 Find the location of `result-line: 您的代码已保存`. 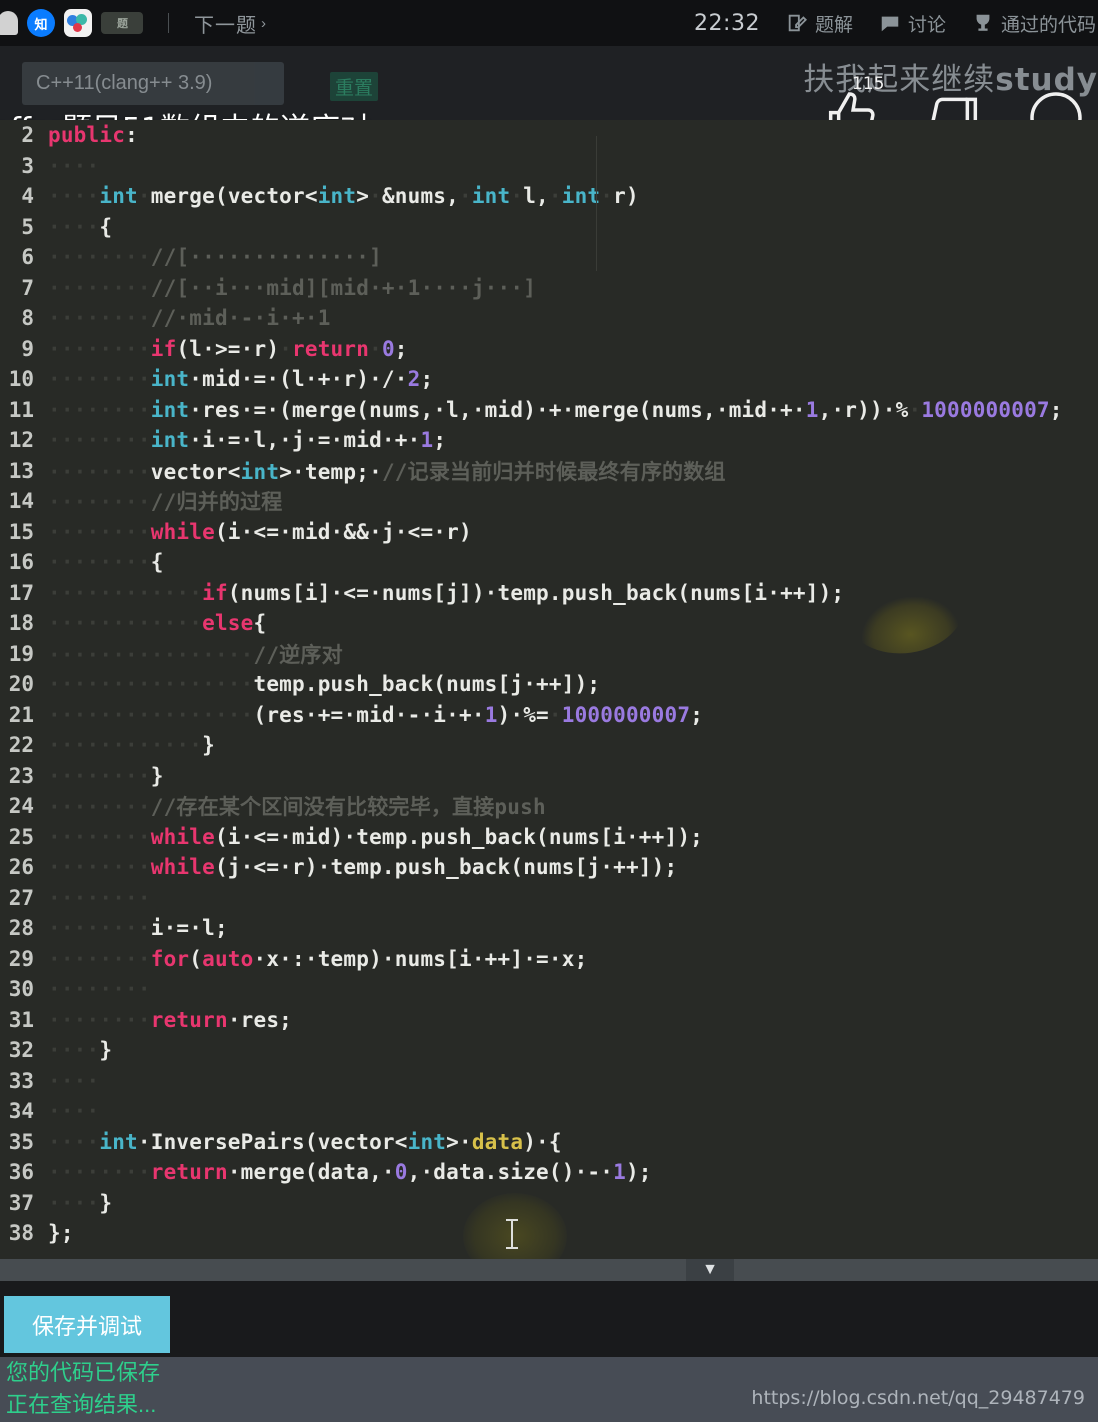

result-line: 您的代码已保存 is located at coordinates (83, 1372).